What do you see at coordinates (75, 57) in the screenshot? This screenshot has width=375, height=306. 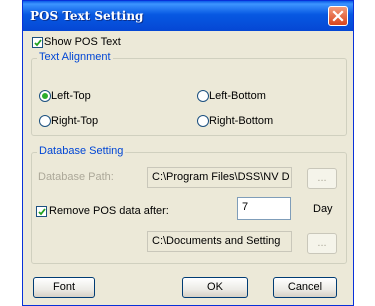 I see `text-alignment-group-label: Text Alignment` at bounding box center [75, 57].